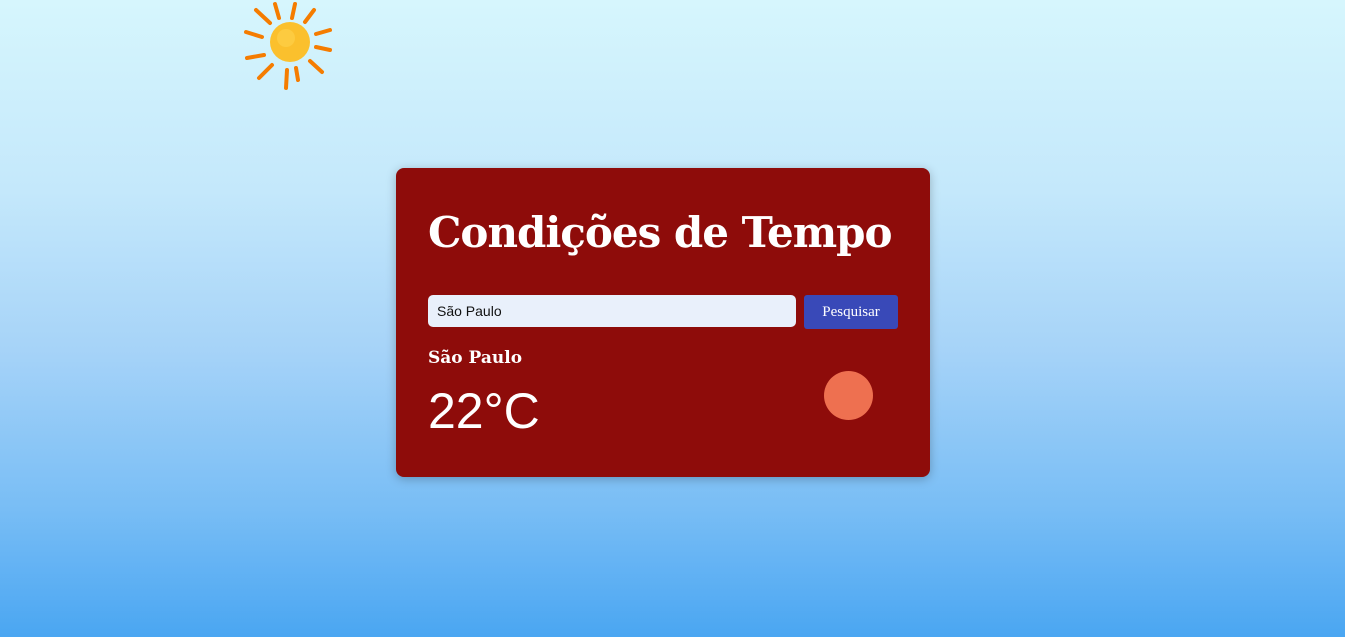 Image resolution: width=1345 pixels, height=637 pixels. What do you see at coordinates (475, 358) in the screenshot?
I see `city-name: São Paulo` at bounding box center [475, 358].